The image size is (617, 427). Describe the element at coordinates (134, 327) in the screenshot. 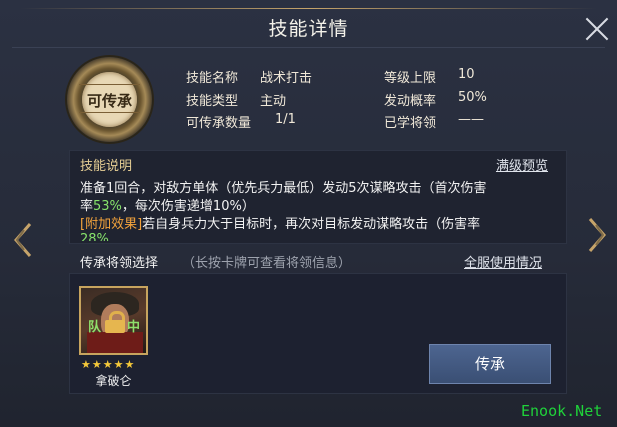

I see `card-tag: 中` at that location.